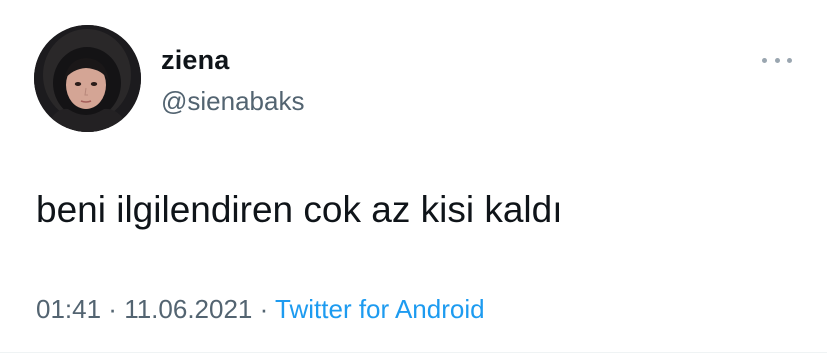 This screenshot has width=827, height=353. I want to click on tweet-meta: 01:41 · 11.06.2021 · Twitter for Android, so click(260, 309).